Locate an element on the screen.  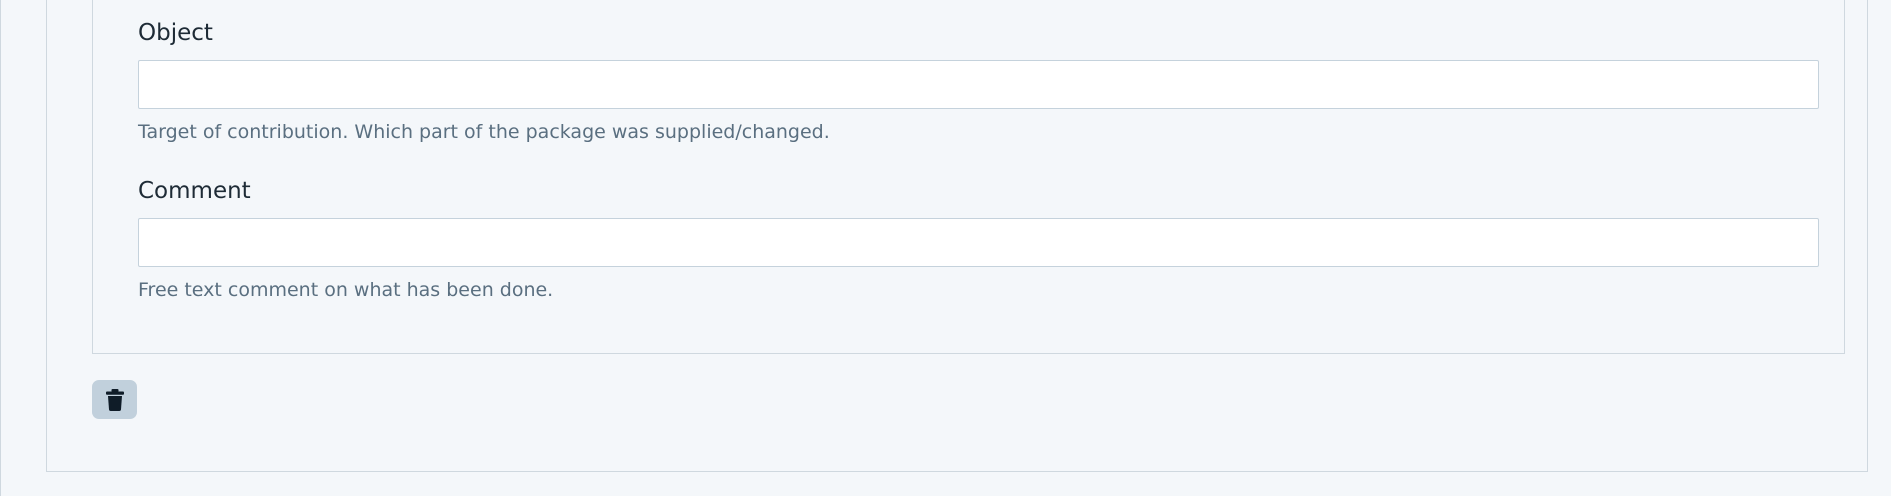
comment-label: Comment is located at coordinates (194, 191).